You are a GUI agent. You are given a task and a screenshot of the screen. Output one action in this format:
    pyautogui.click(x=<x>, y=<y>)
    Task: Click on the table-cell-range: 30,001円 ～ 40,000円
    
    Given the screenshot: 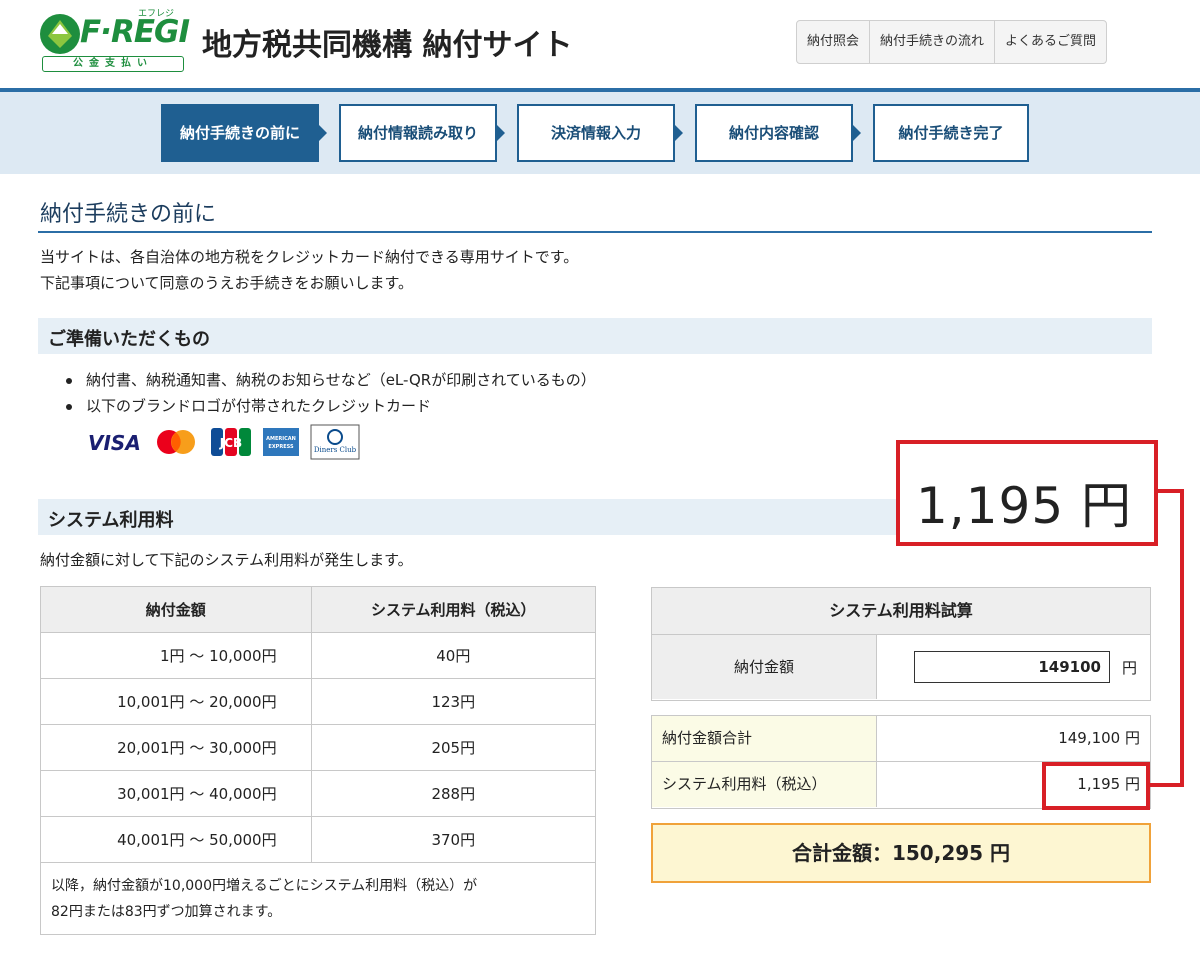 What is the action you would take?
    pyautogui.click(x=176, y=793)
    